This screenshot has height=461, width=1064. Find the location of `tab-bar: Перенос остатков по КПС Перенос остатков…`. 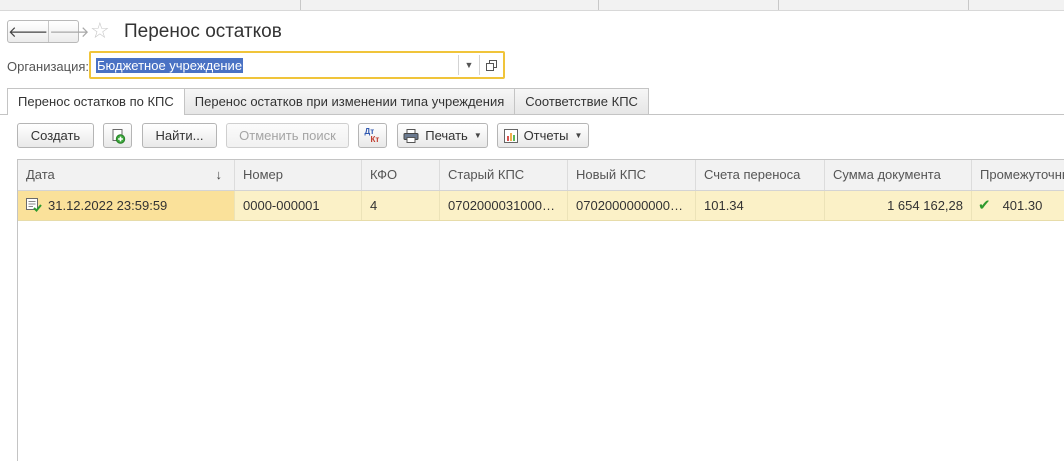

tab-bar: Перенос остатков по КПС Перенос остатков… is located at coordinates (328, 101).